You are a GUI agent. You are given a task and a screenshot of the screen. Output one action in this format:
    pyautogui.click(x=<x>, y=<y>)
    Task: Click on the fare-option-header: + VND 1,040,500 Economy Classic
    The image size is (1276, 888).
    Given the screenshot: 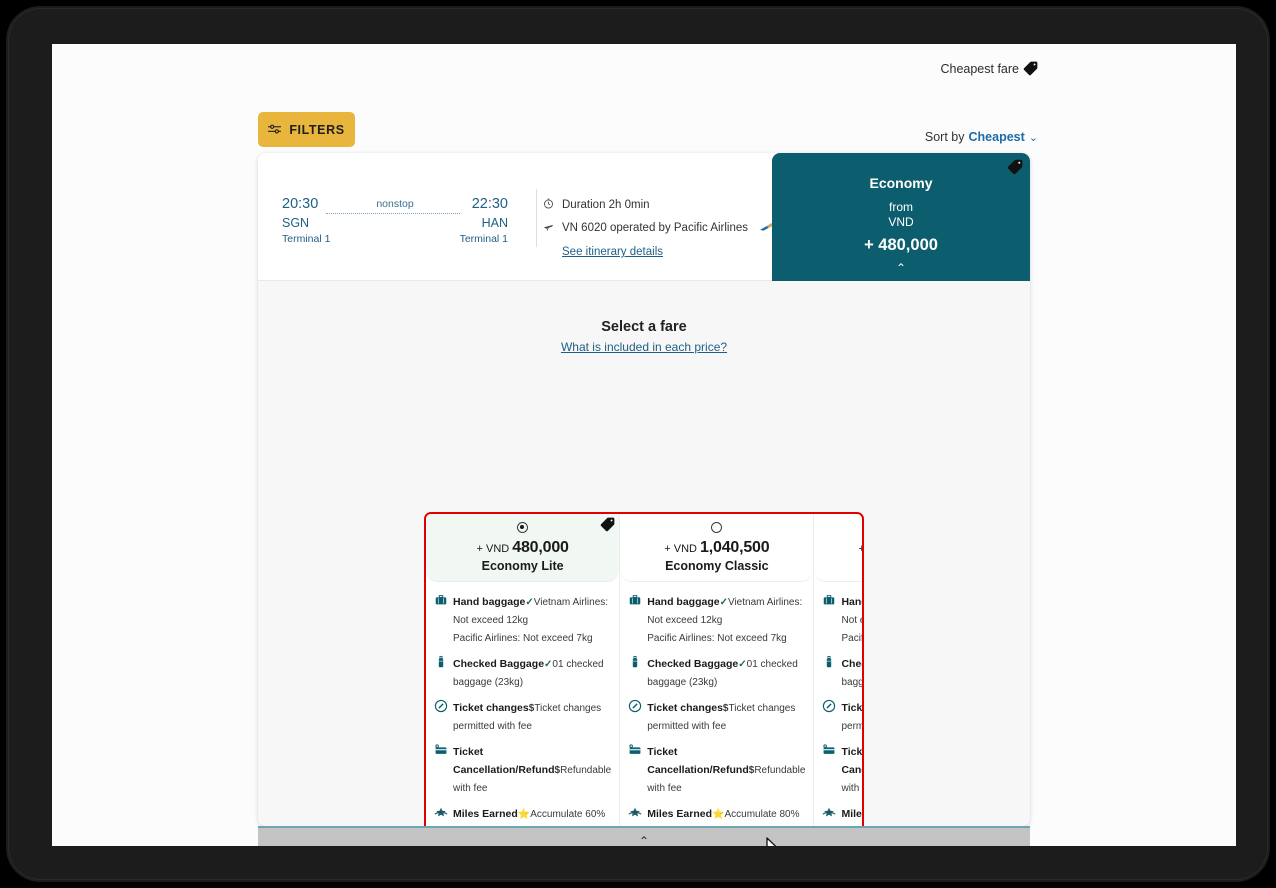 What is the action you would take?
    pyautogui.click(x=717, y=548)
    